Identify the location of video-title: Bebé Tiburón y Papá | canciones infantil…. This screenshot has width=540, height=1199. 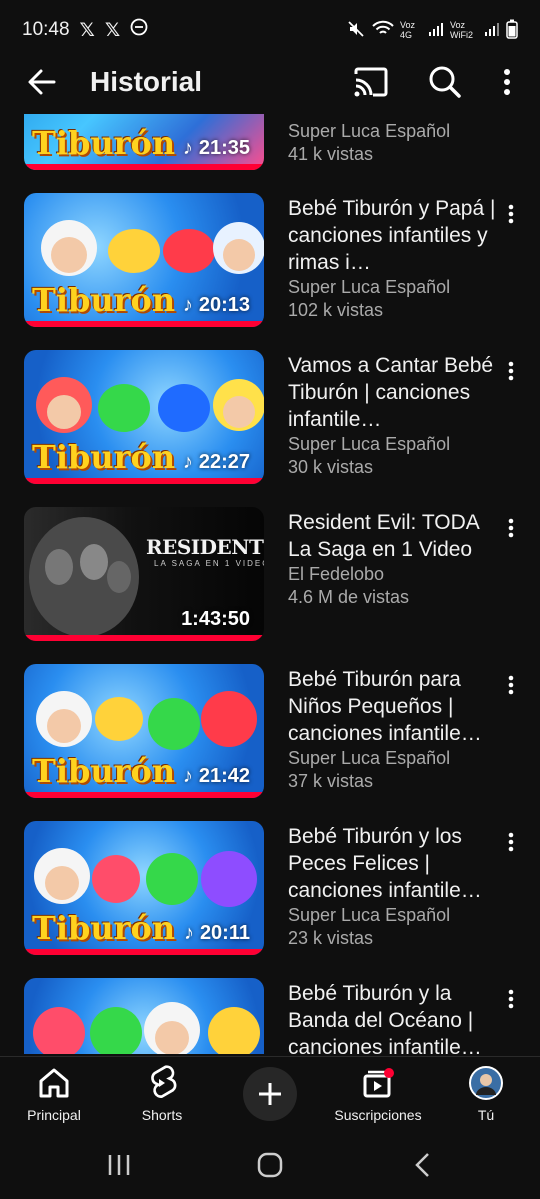
(393, 235).